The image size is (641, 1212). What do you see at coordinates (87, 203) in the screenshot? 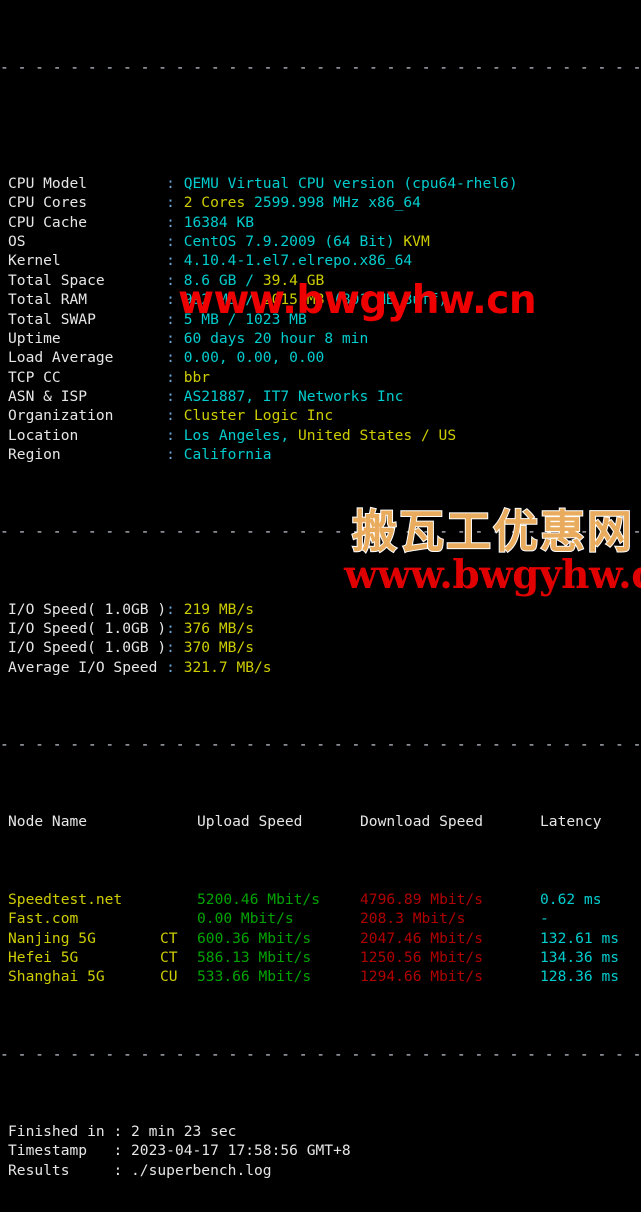
I see `sysinfo-label: CPU Cores` at bounding box center [87, 203].